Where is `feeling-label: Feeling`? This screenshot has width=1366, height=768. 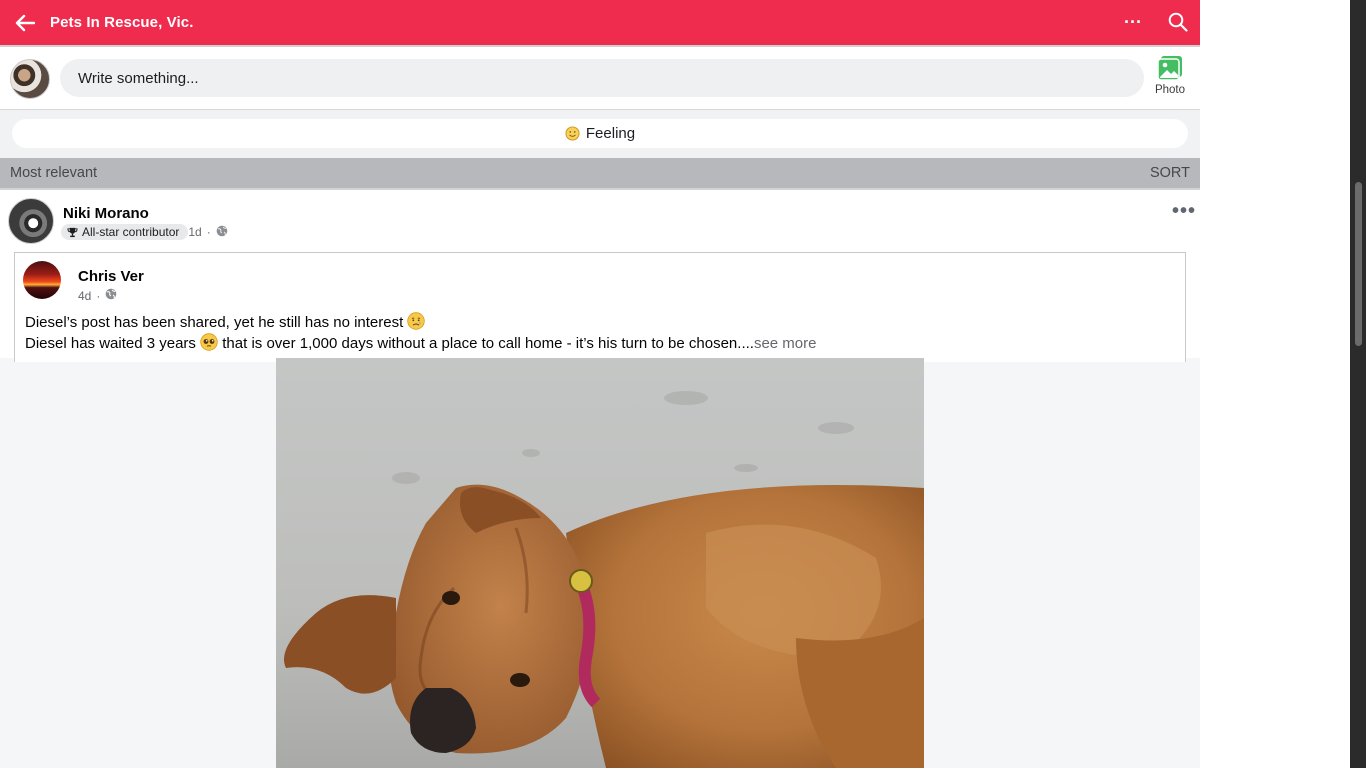 feeling-label: Feeling is located at coordinates (610, 133).